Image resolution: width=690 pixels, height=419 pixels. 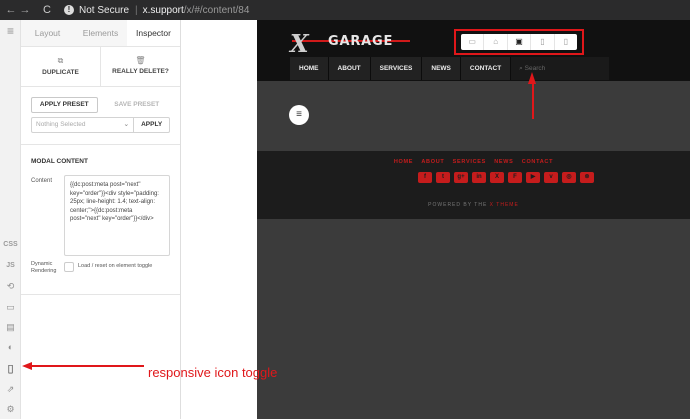 What do you see at coordinates (60, 66) in the screenshot?
I see `duplicate-button: ⧉ DUPLICATE` at bounding box center [60, 66].